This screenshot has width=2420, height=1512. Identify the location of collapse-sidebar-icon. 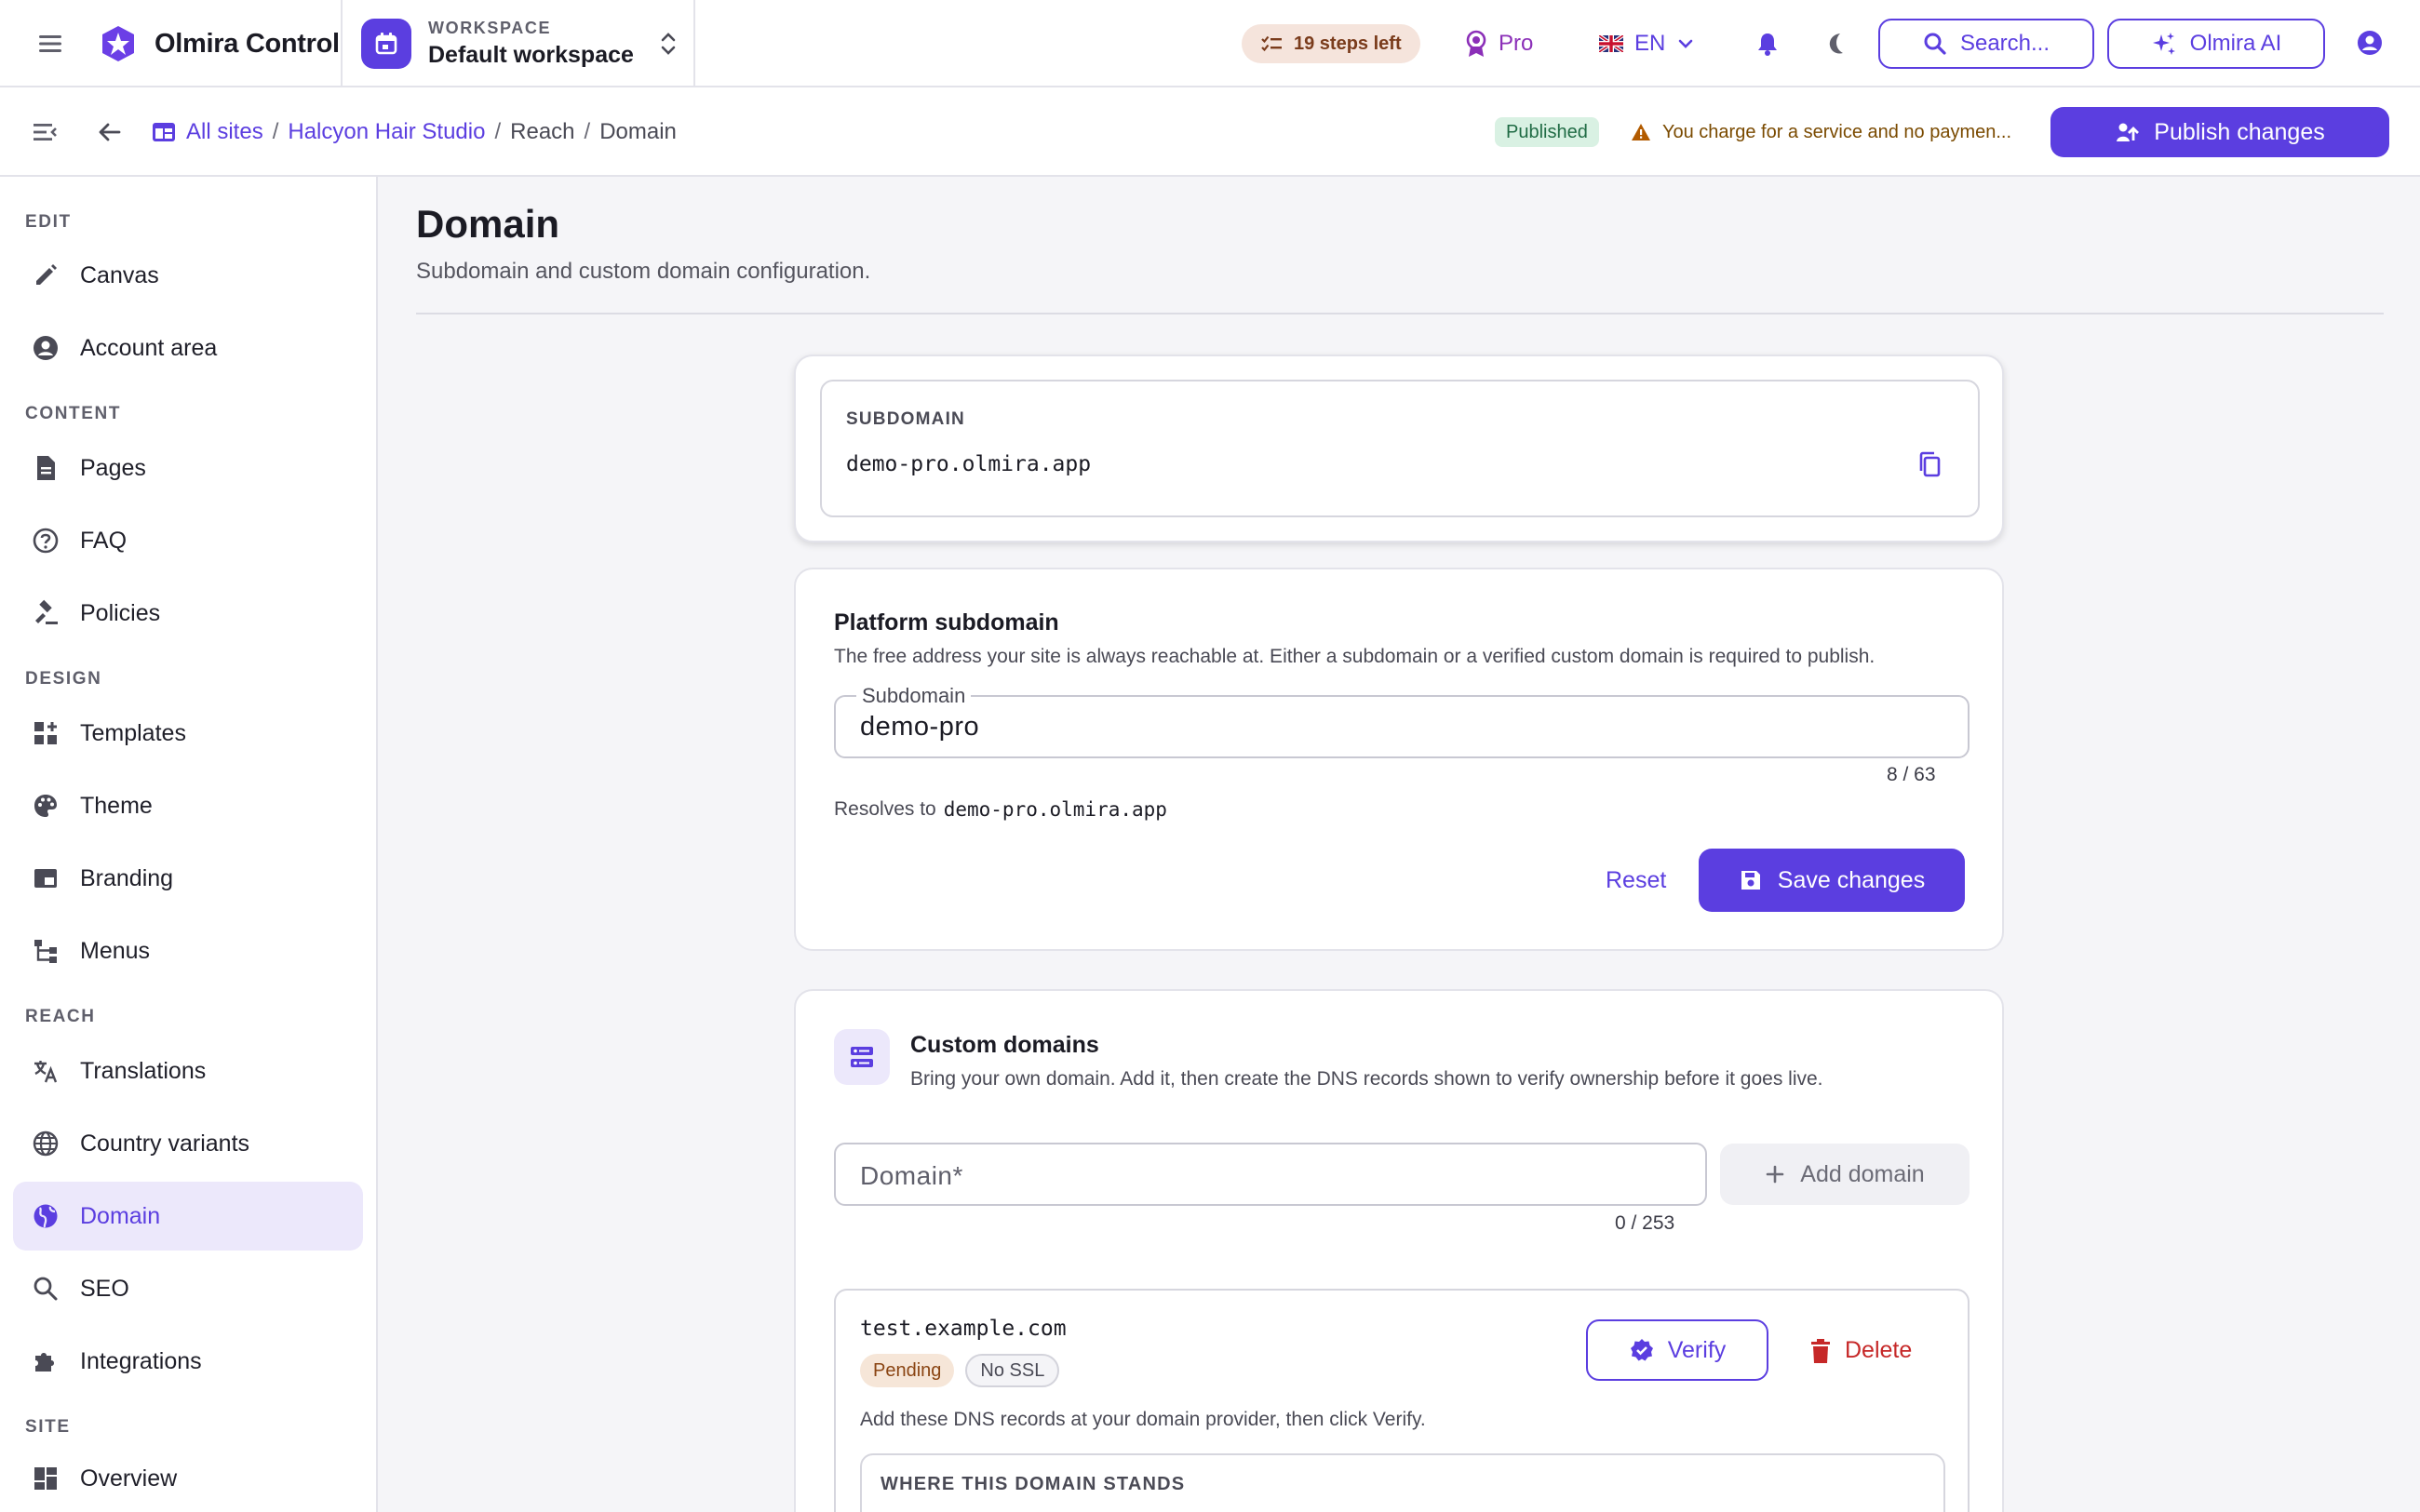
(44, 132).